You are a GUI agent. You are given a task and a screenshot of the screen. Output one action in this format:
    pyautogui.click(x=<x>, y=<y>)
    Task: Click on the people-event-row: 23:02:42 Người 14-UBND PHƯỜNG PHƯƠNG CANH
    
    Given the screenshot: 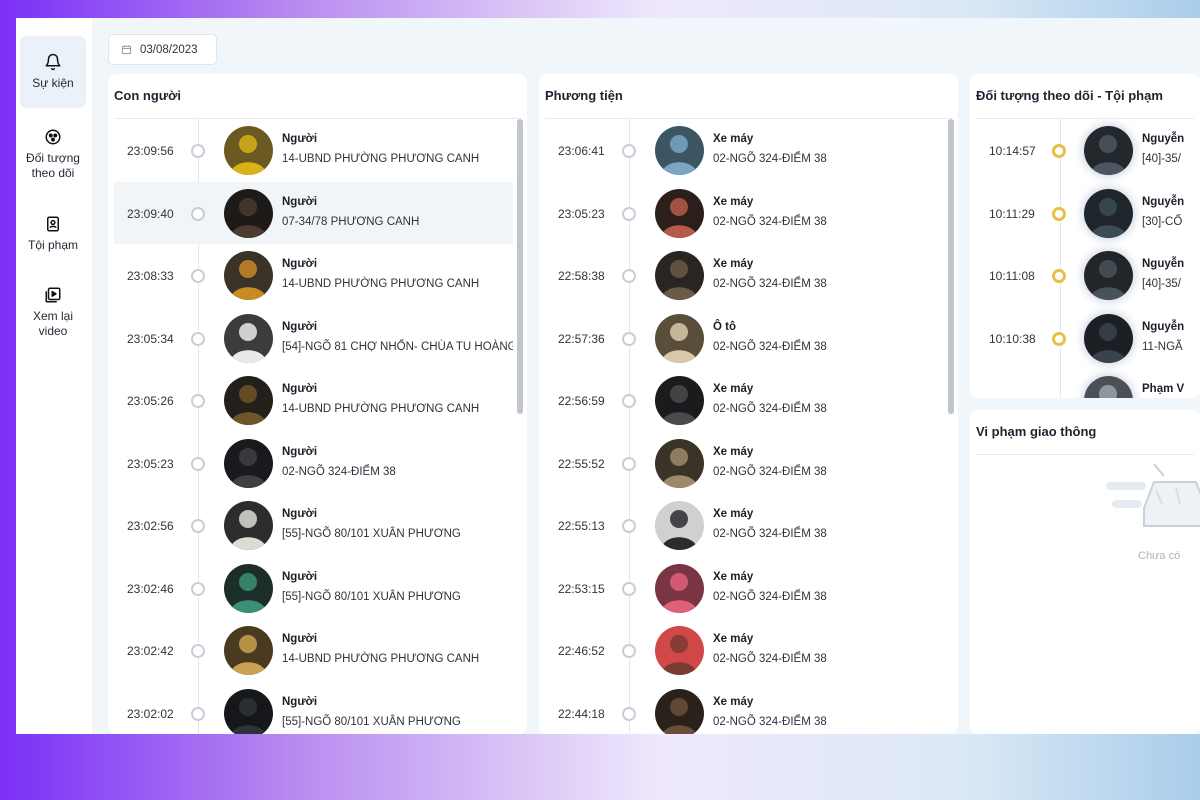 What is the action you would take?
    pyautogui.click(x=313, y=650)
    